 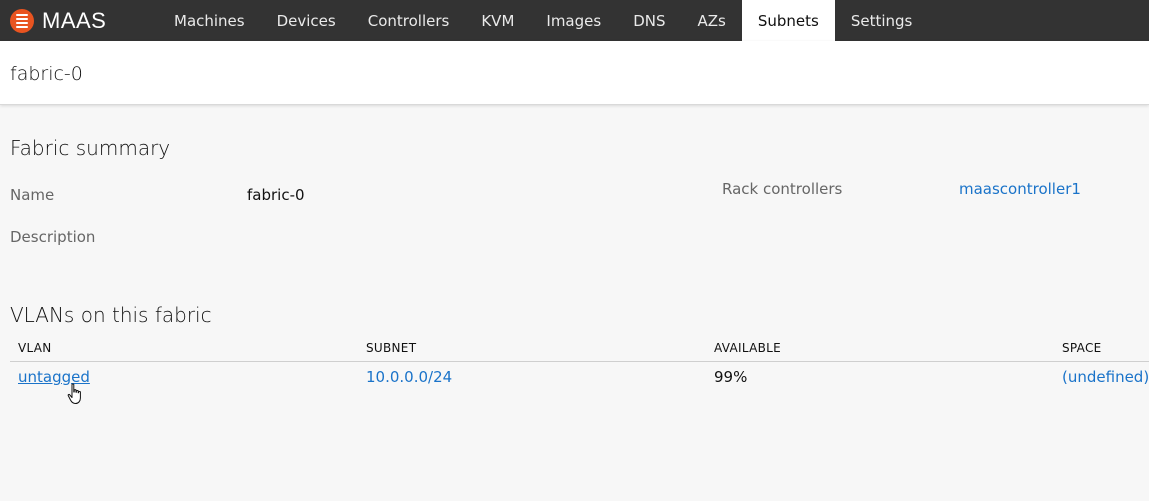 I want to click on brand-name: MAAS, so click(x=74, y=20).